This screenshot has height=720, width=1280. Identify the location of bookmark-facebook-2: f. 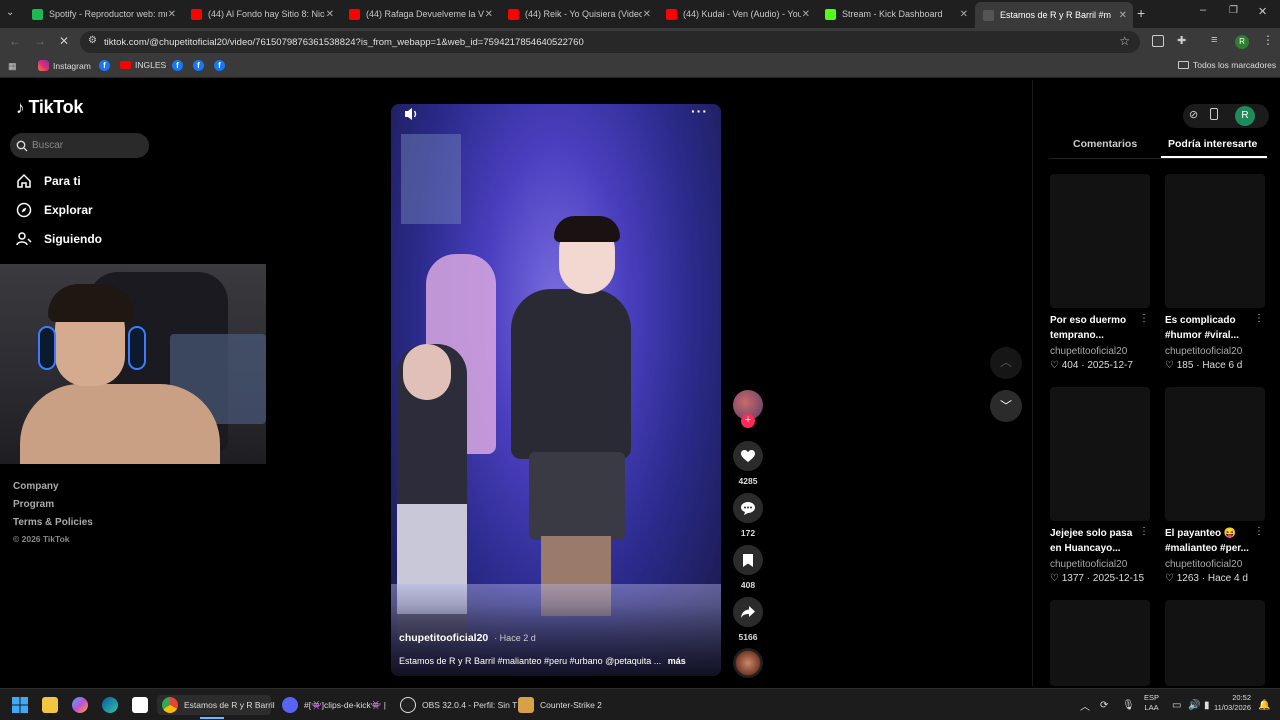
(177, 65).